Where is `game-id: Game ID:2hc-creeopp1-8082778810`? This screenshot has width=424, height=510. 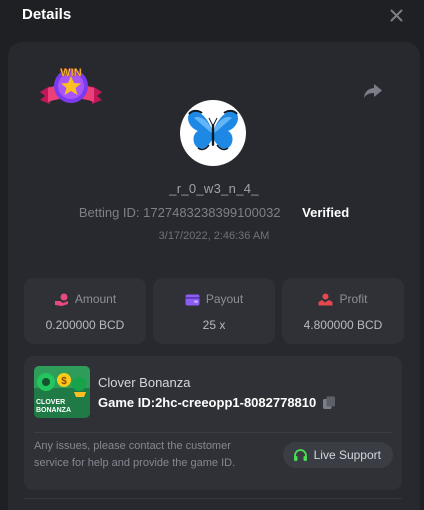 game-id: Game ID:2hc-creeopp1-8082778810 is located at coordinates (207, 402).